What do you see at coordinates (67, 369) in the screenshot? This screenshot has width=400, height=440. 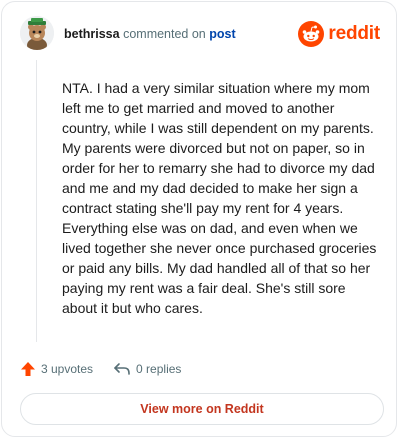 I see `upvote-count: 3 upvotes` at bounding box center [67, 369].